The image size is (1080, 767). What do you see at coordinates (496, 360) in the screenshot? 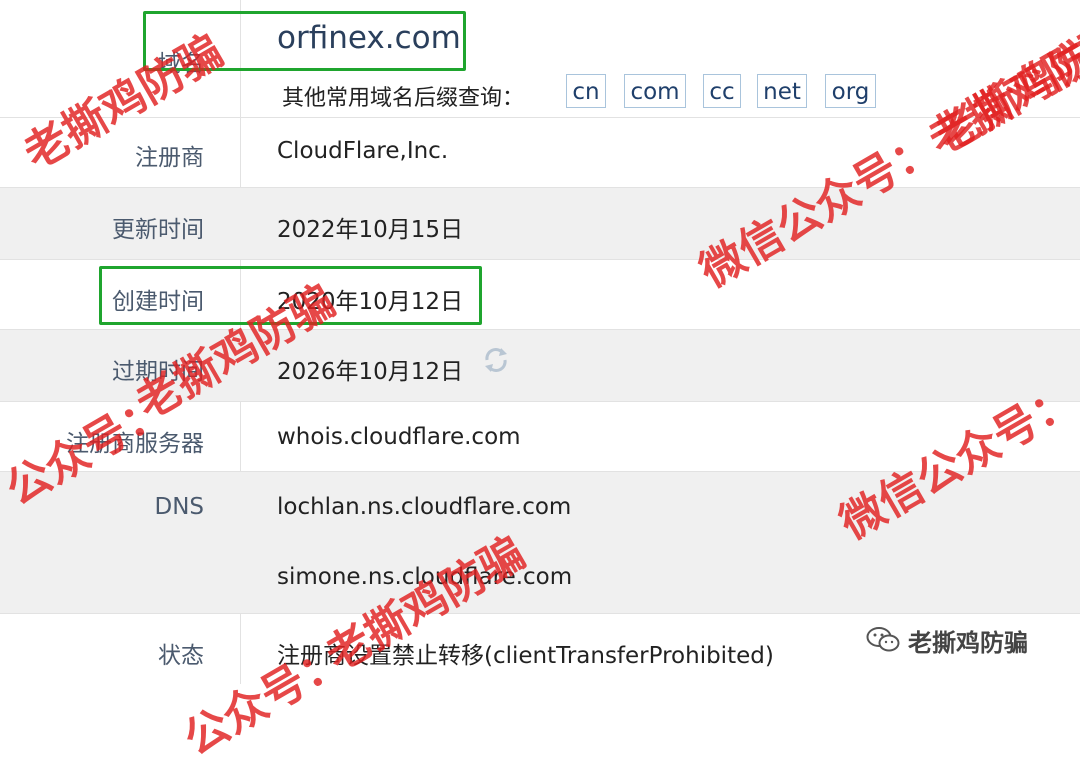
I see `refresh-icon` at bounding box center [496, 360].